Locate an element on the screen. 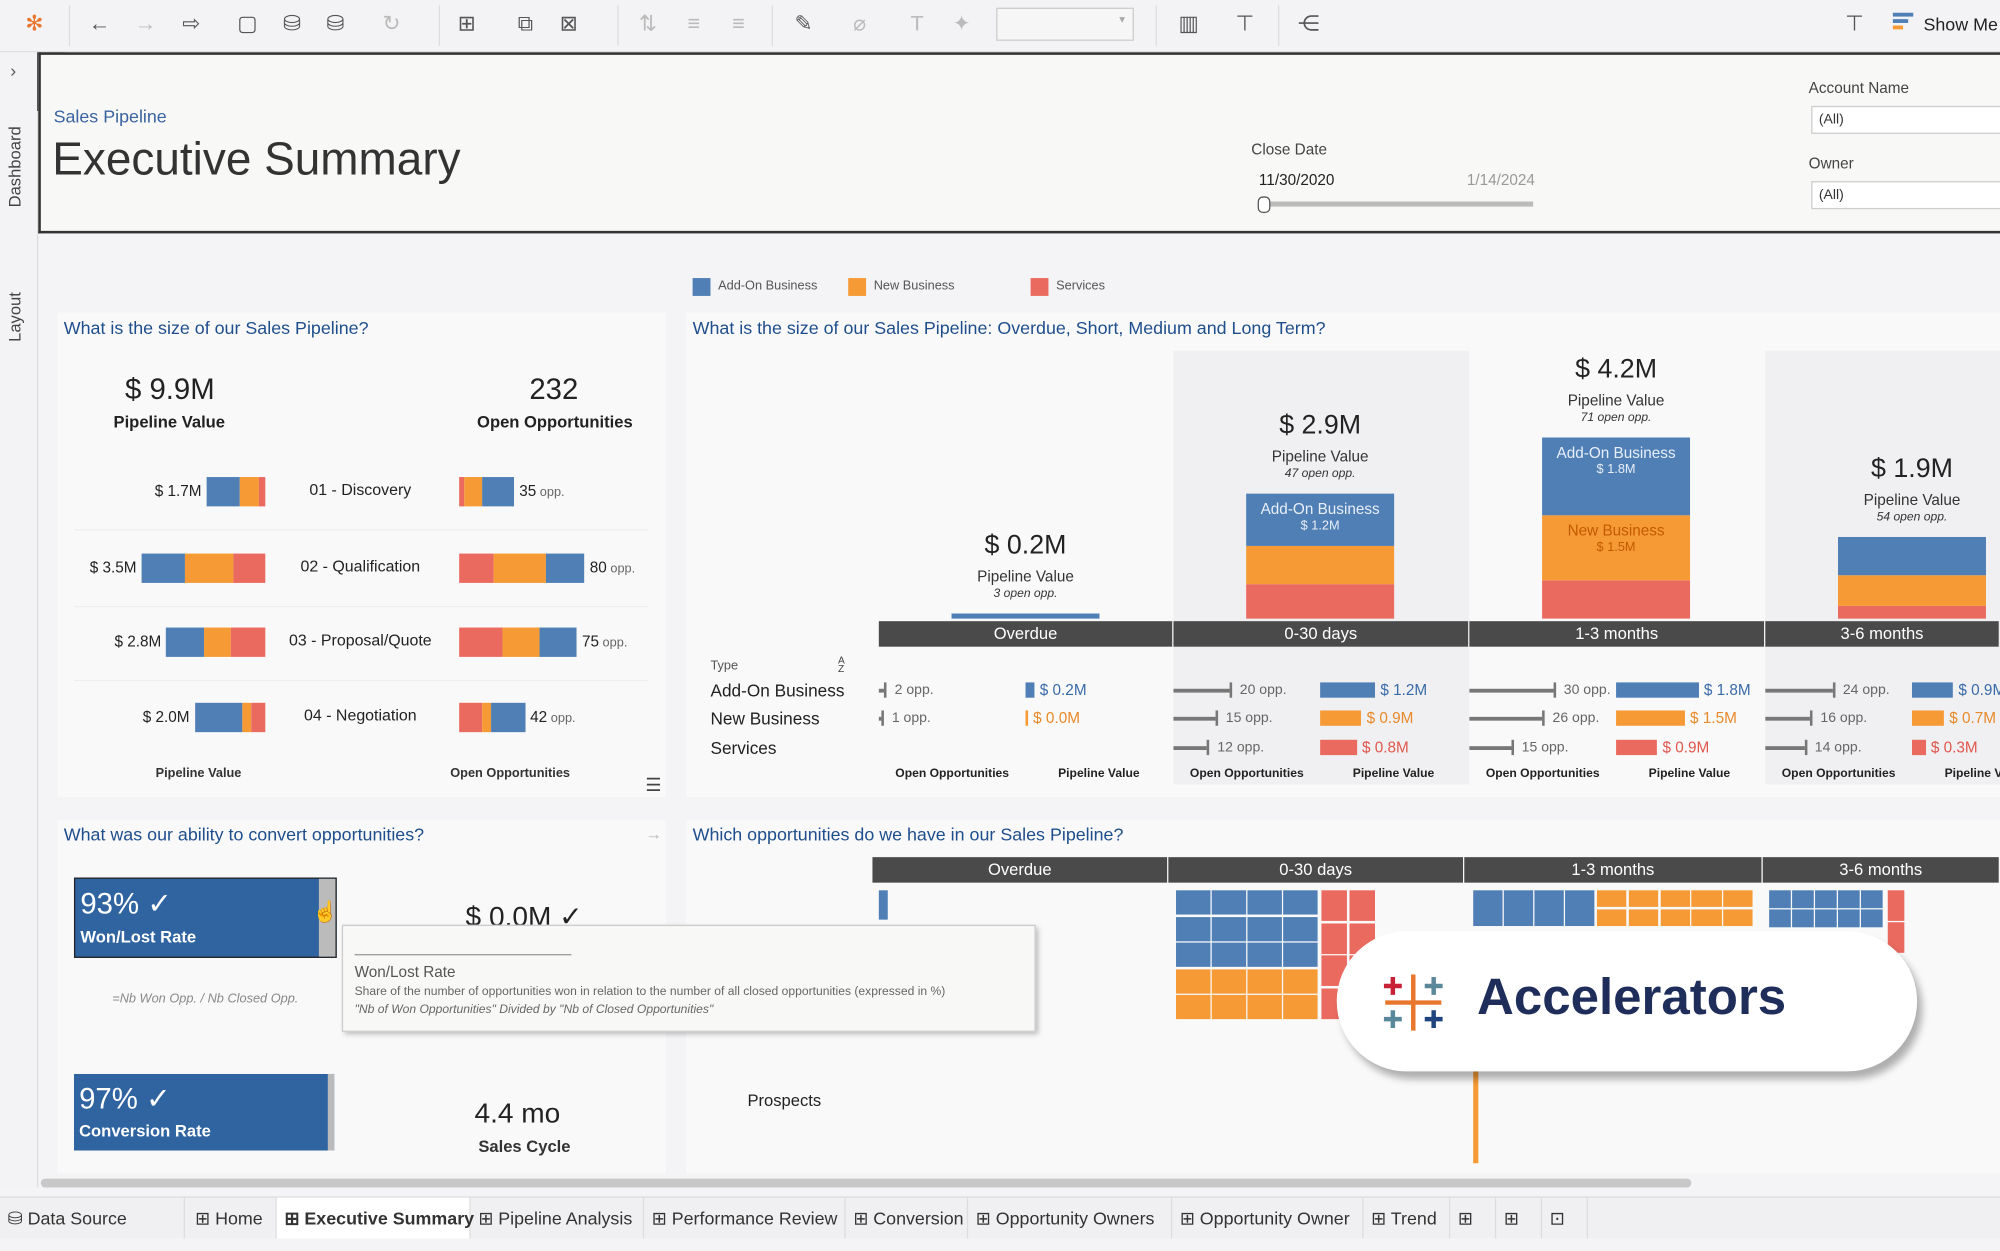 This screenshot has height=1251, width=2000. refresh-icon: ↻ is located at coordinates (391, 24).